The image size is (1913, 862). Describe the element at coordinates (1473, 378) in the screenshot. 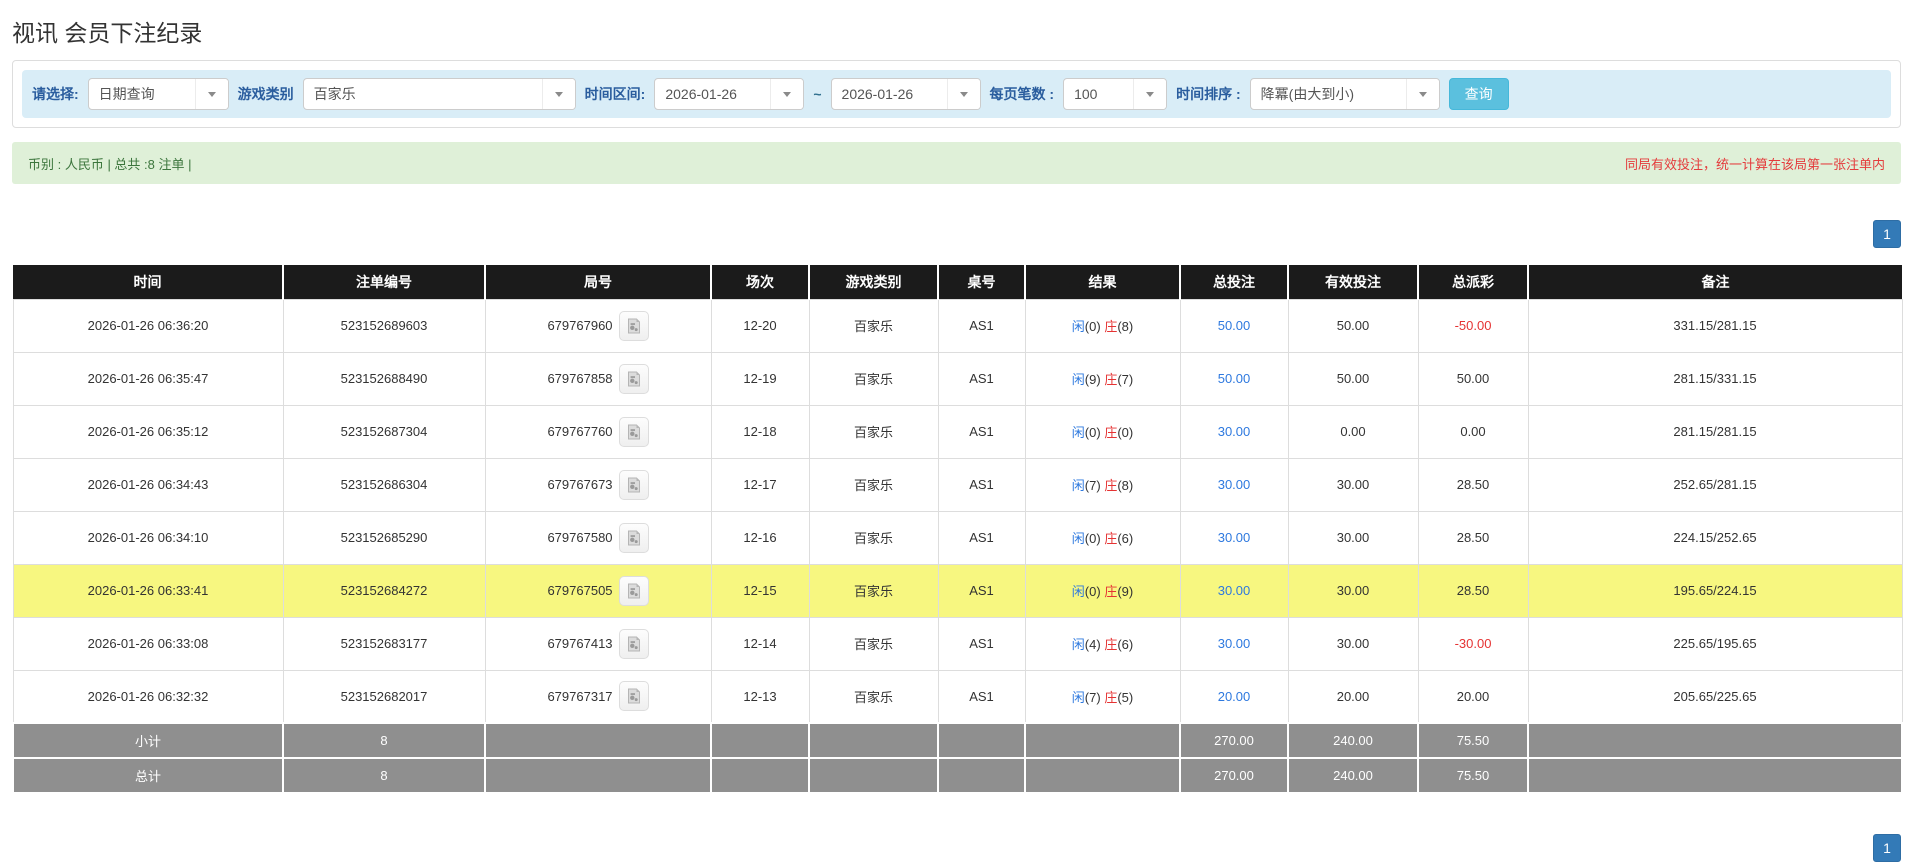

I see `payout-value: 50.00` at that location.